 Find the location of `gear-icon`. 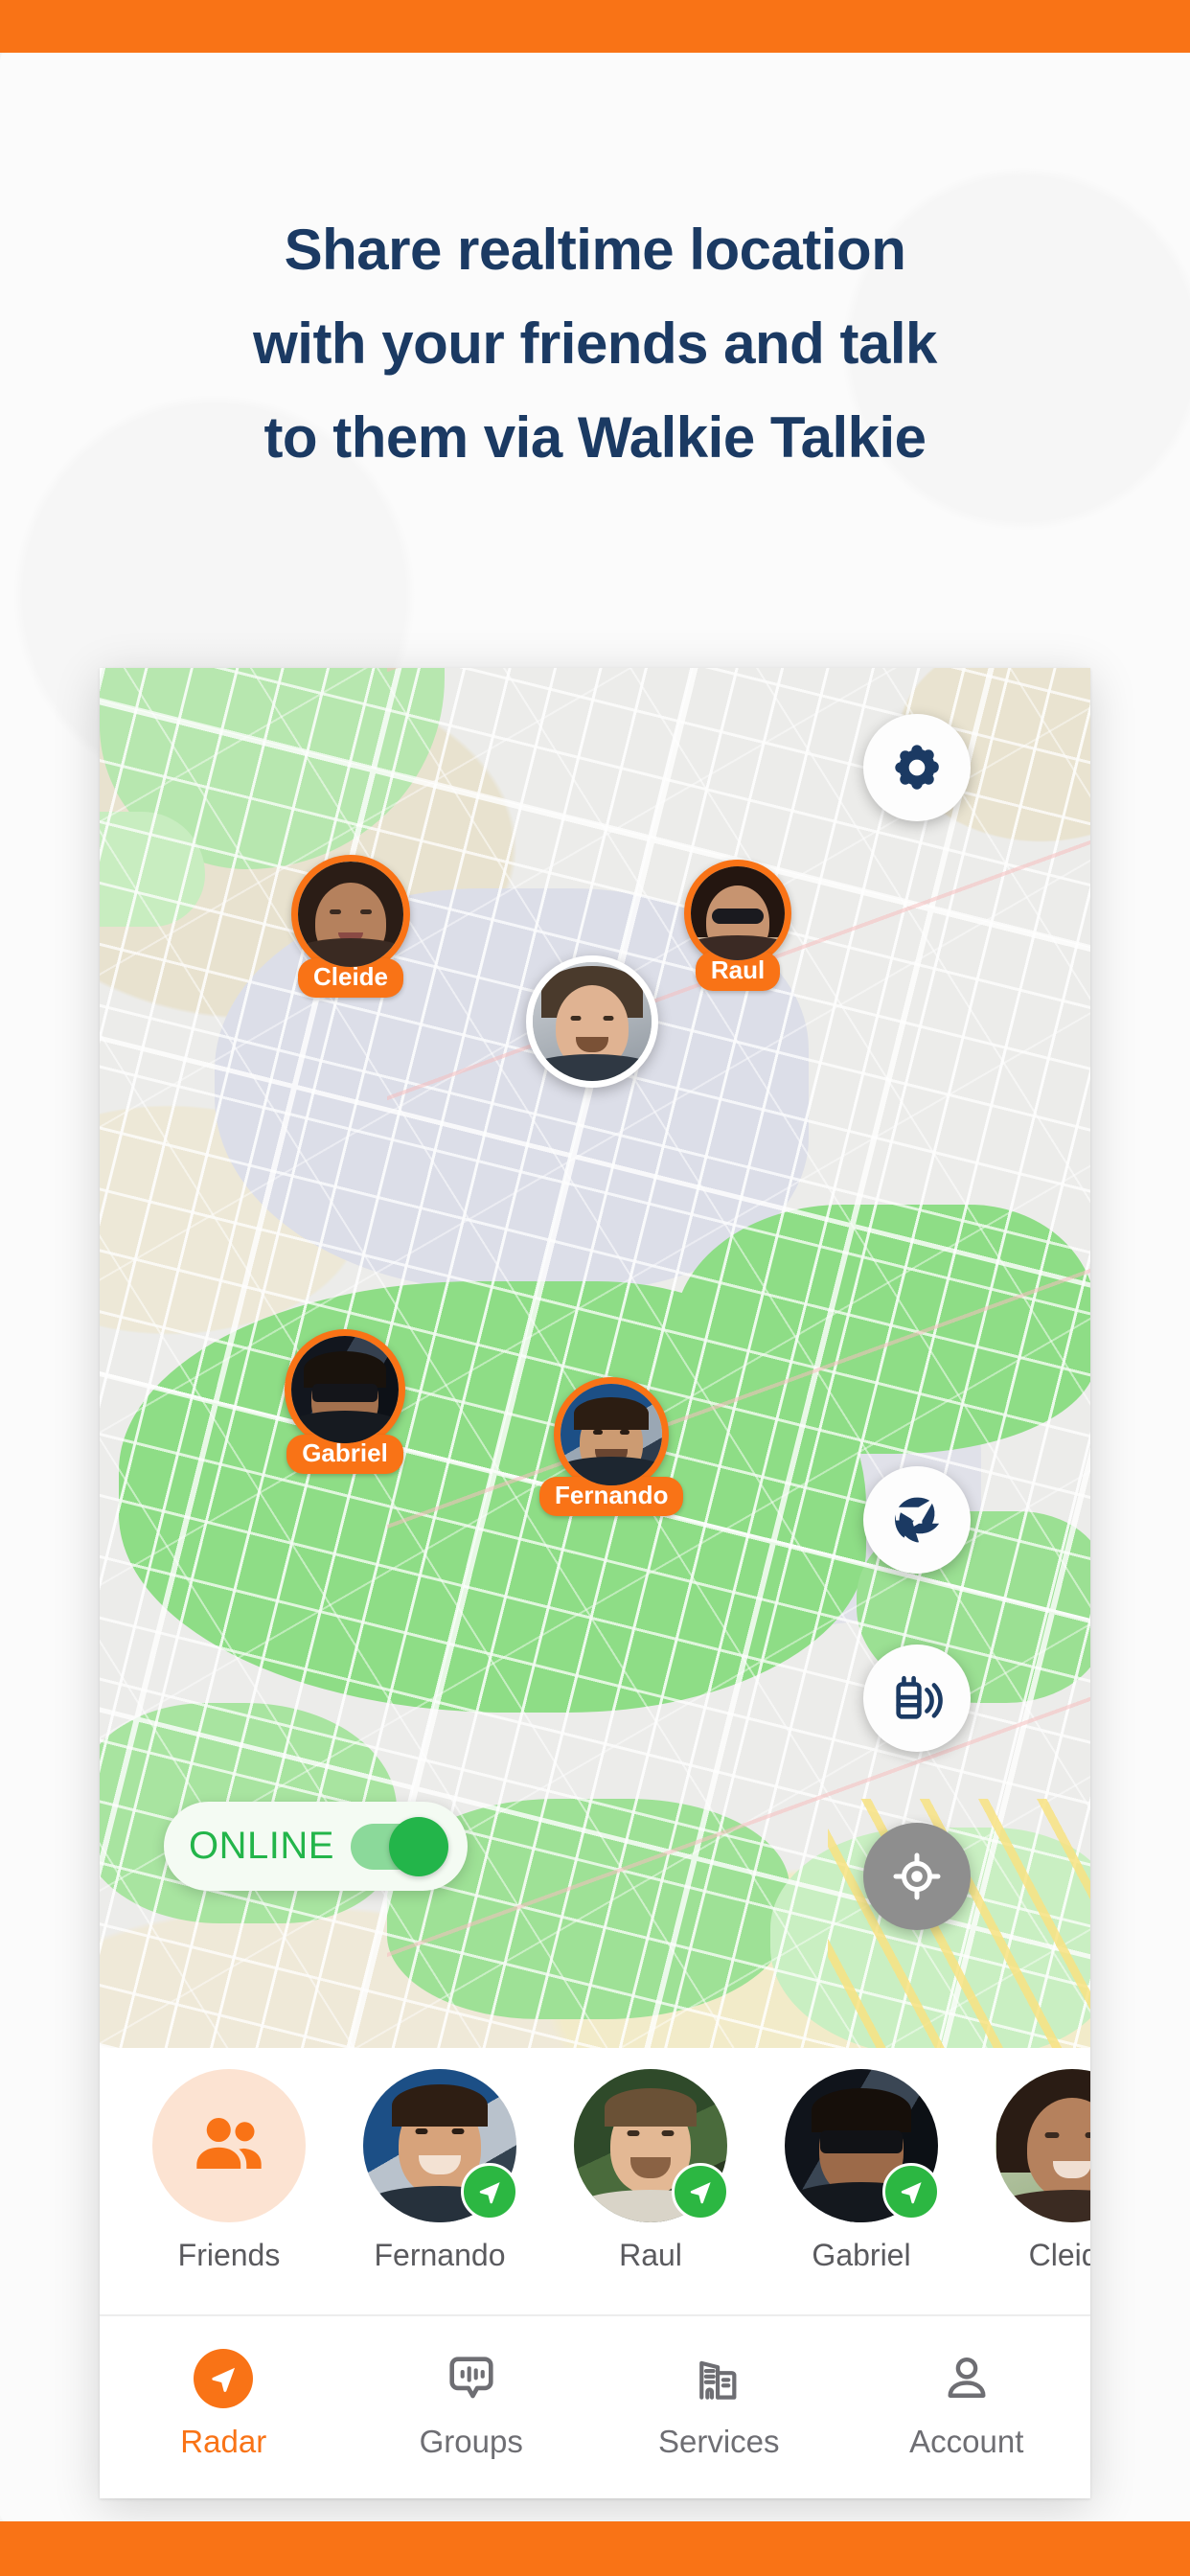

gear-icon is located at coordinates (917, 767).